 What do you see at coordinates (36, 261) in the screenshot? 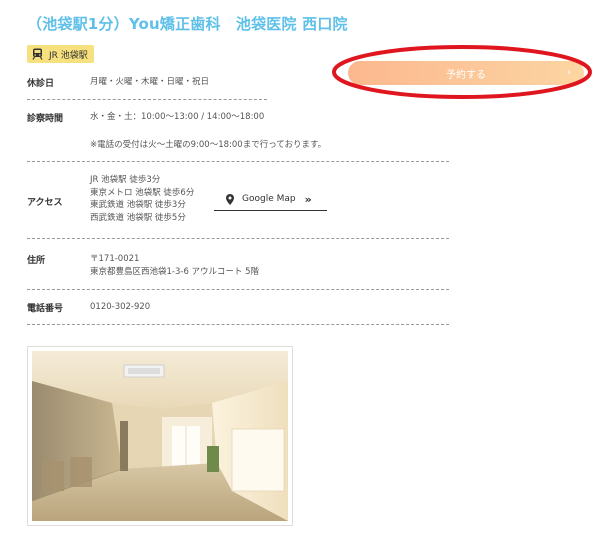
I see `address-label: 住所` at bounding box center [36, 261].